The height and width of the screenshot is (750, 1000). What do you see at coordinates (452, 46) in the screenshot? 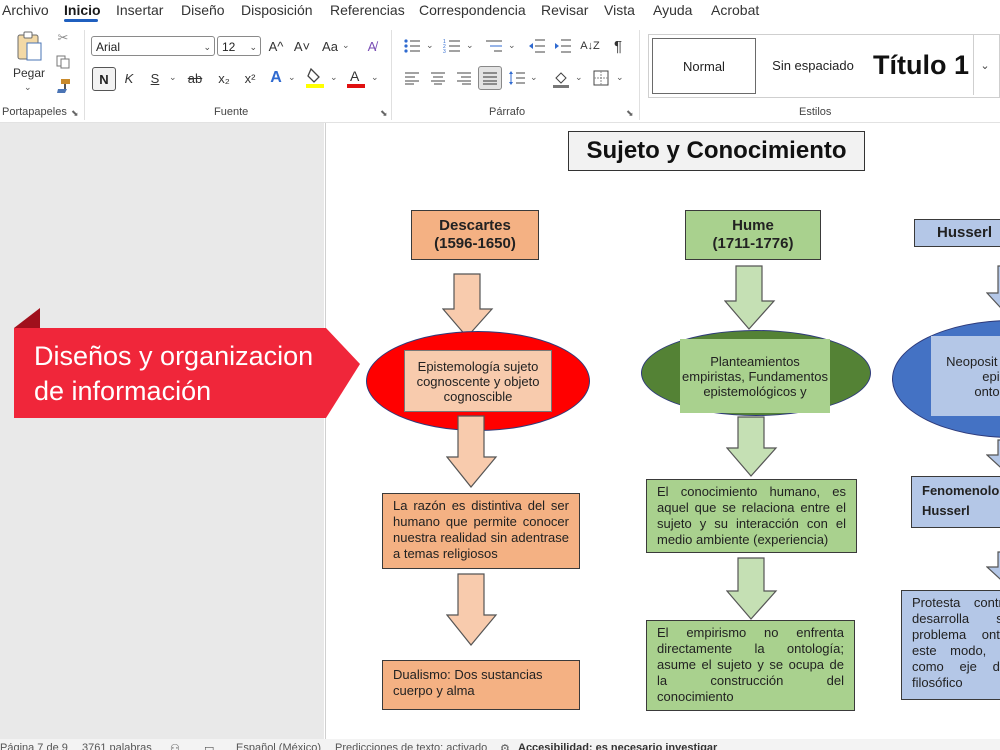
I see `numbering-icon: 123` at bounding box center [452, 46].